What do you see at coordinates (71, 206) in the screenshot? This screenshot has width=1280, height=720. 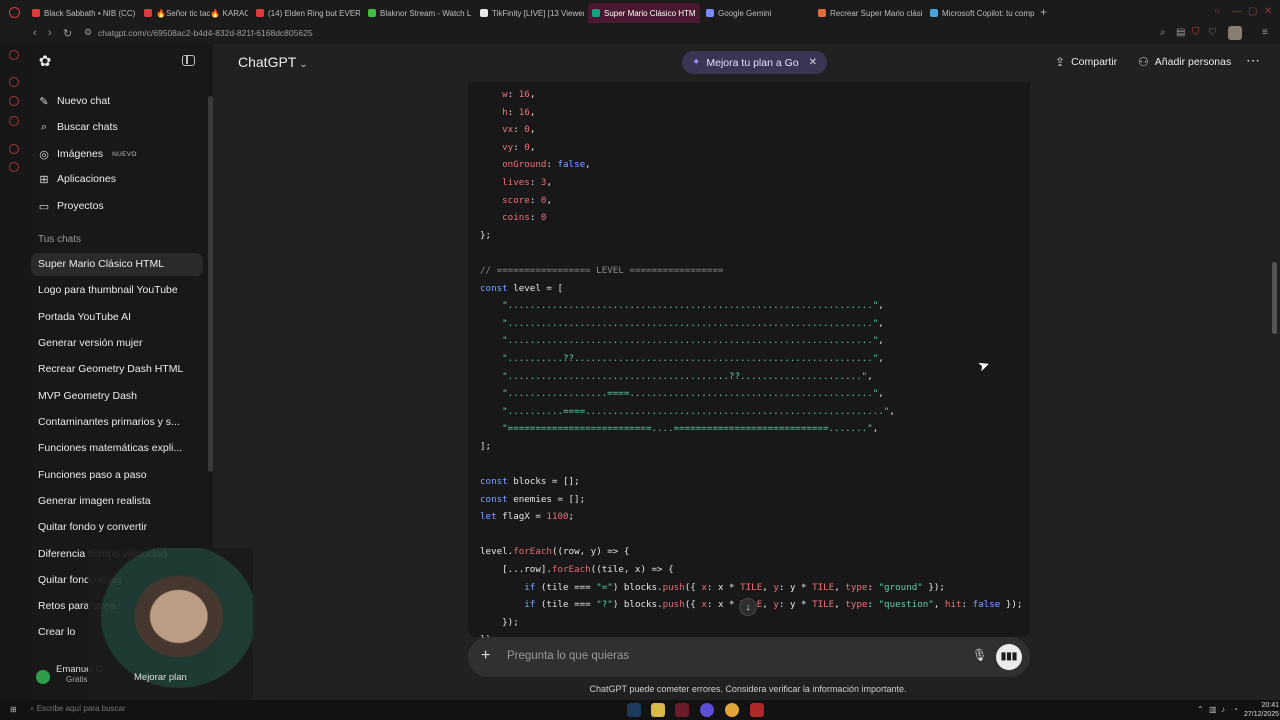 I see `projects-button: ▭ Proyectos` at bounding box center [71, 206].